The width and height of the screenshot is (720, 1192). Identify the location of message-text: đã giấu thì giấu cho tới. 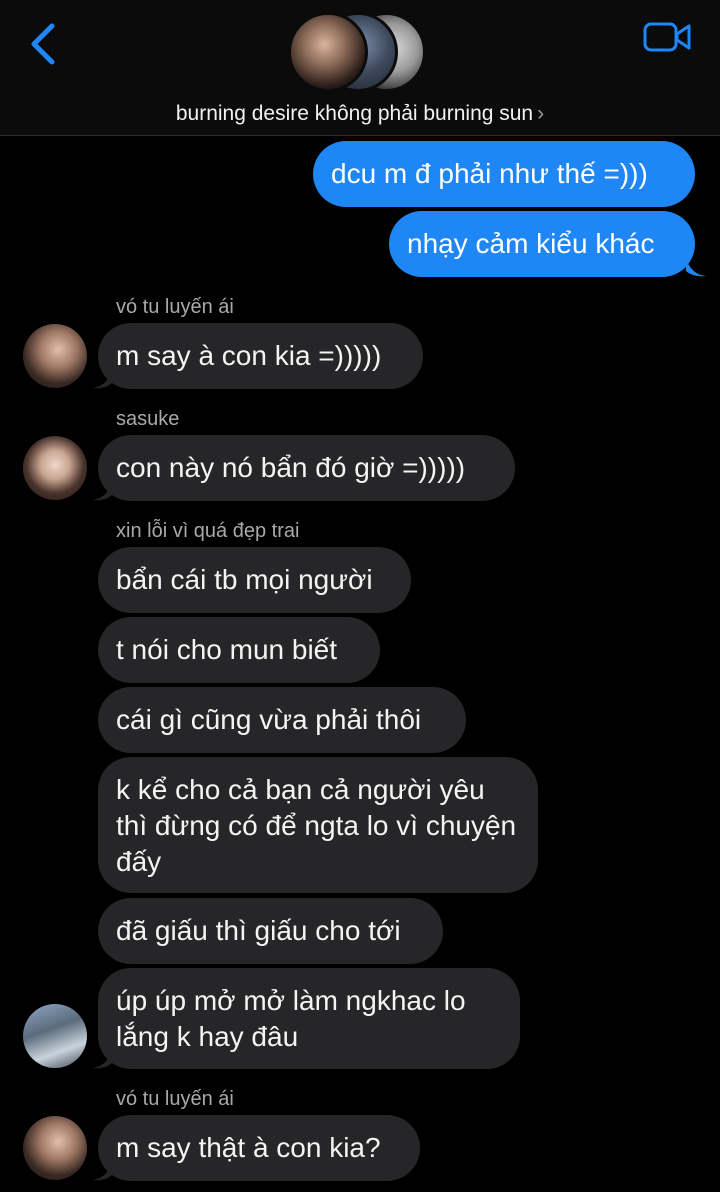
(258, 930).